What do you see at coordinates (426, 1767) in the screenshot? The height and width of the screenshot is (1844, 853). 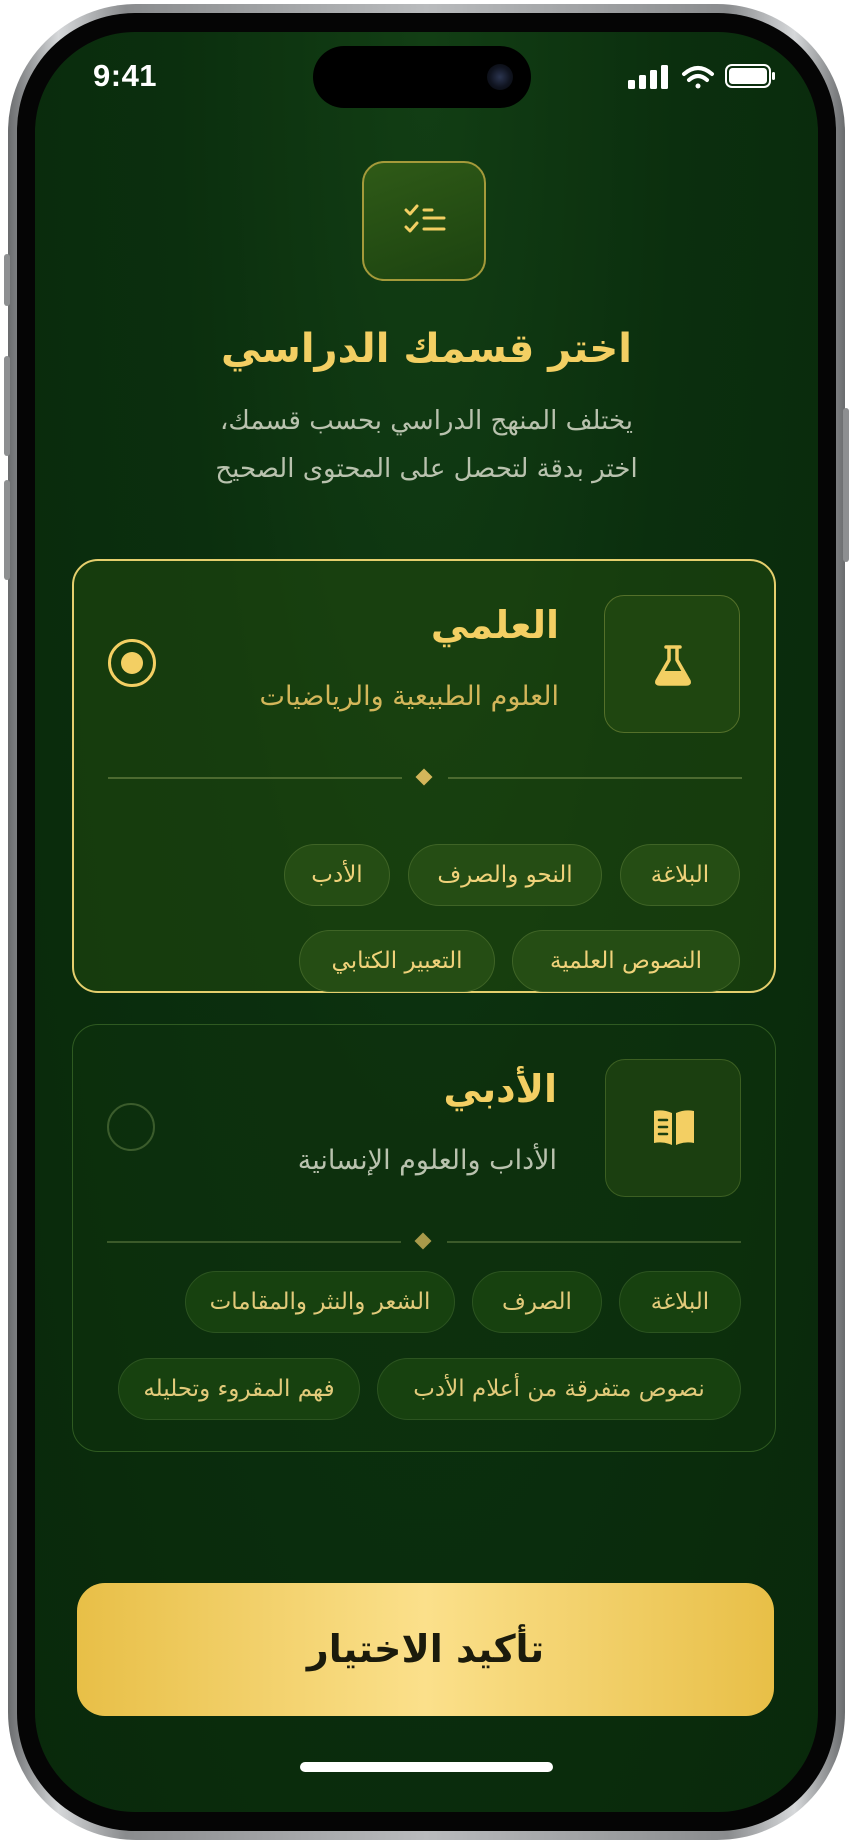 I see `home-indicator` at bounding box center [426, 1767].